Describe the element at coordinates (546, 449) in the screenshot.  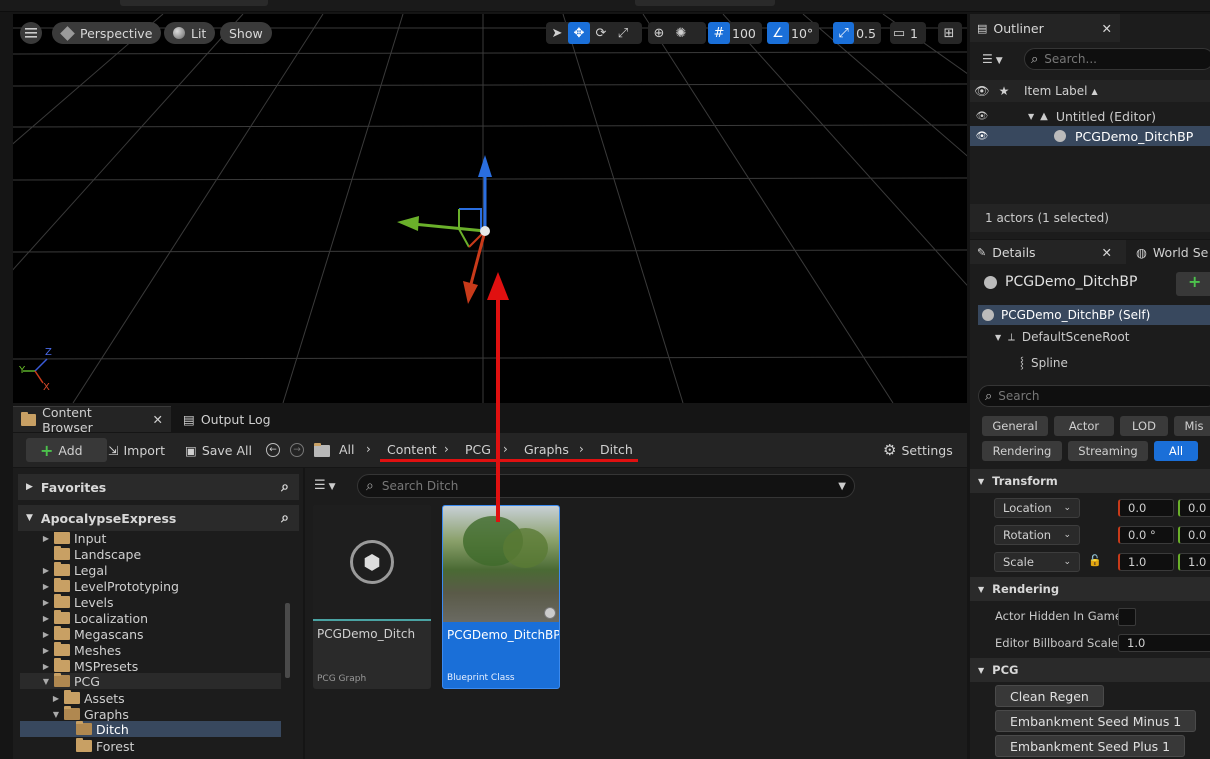
I see `breadcrumb-graphs: Graphs` at that location.